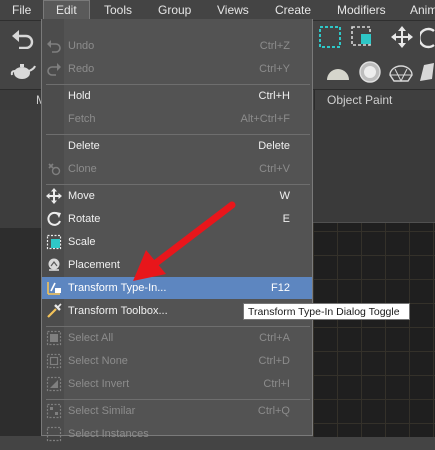 The image size is (435, 450). Describe the element at coordinates (21, 10) in the screenshot. I see `menu-file: File` at that location.